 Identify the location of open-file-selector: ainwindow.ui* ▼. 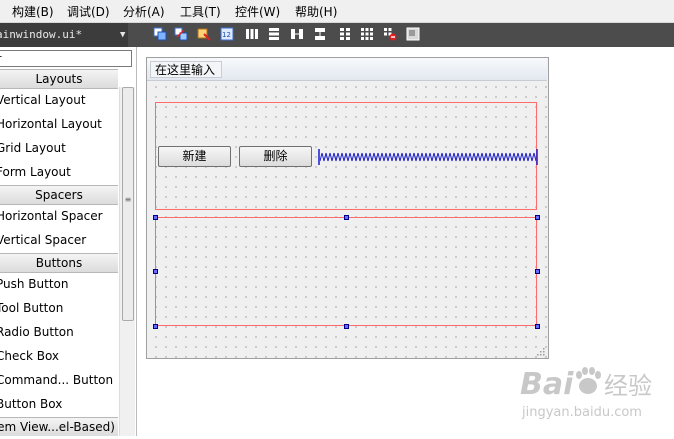
(64, 35).